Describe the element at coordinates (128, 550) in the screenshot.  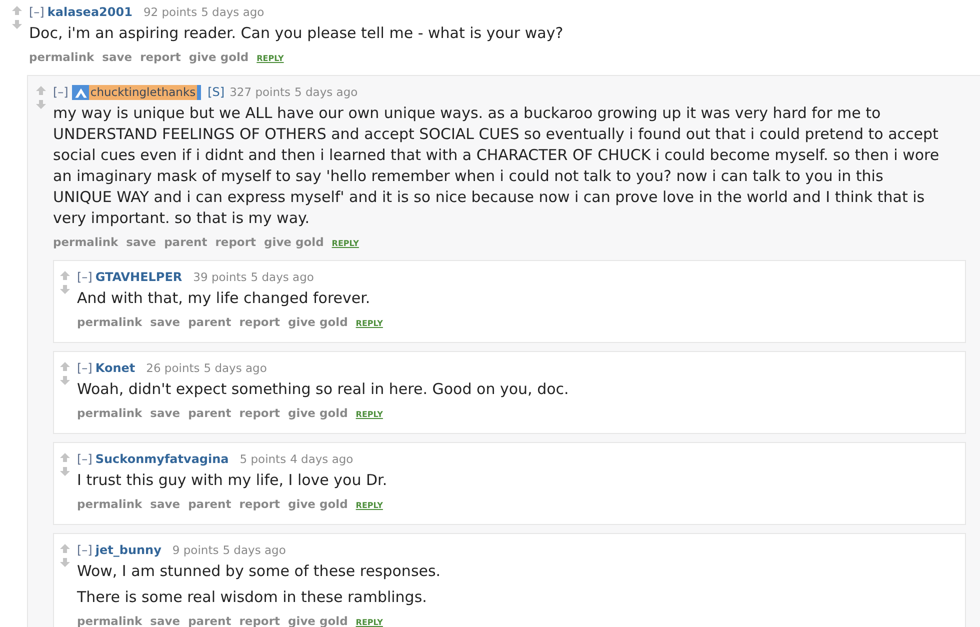
I see `author-link: jet_bunny` at that location.